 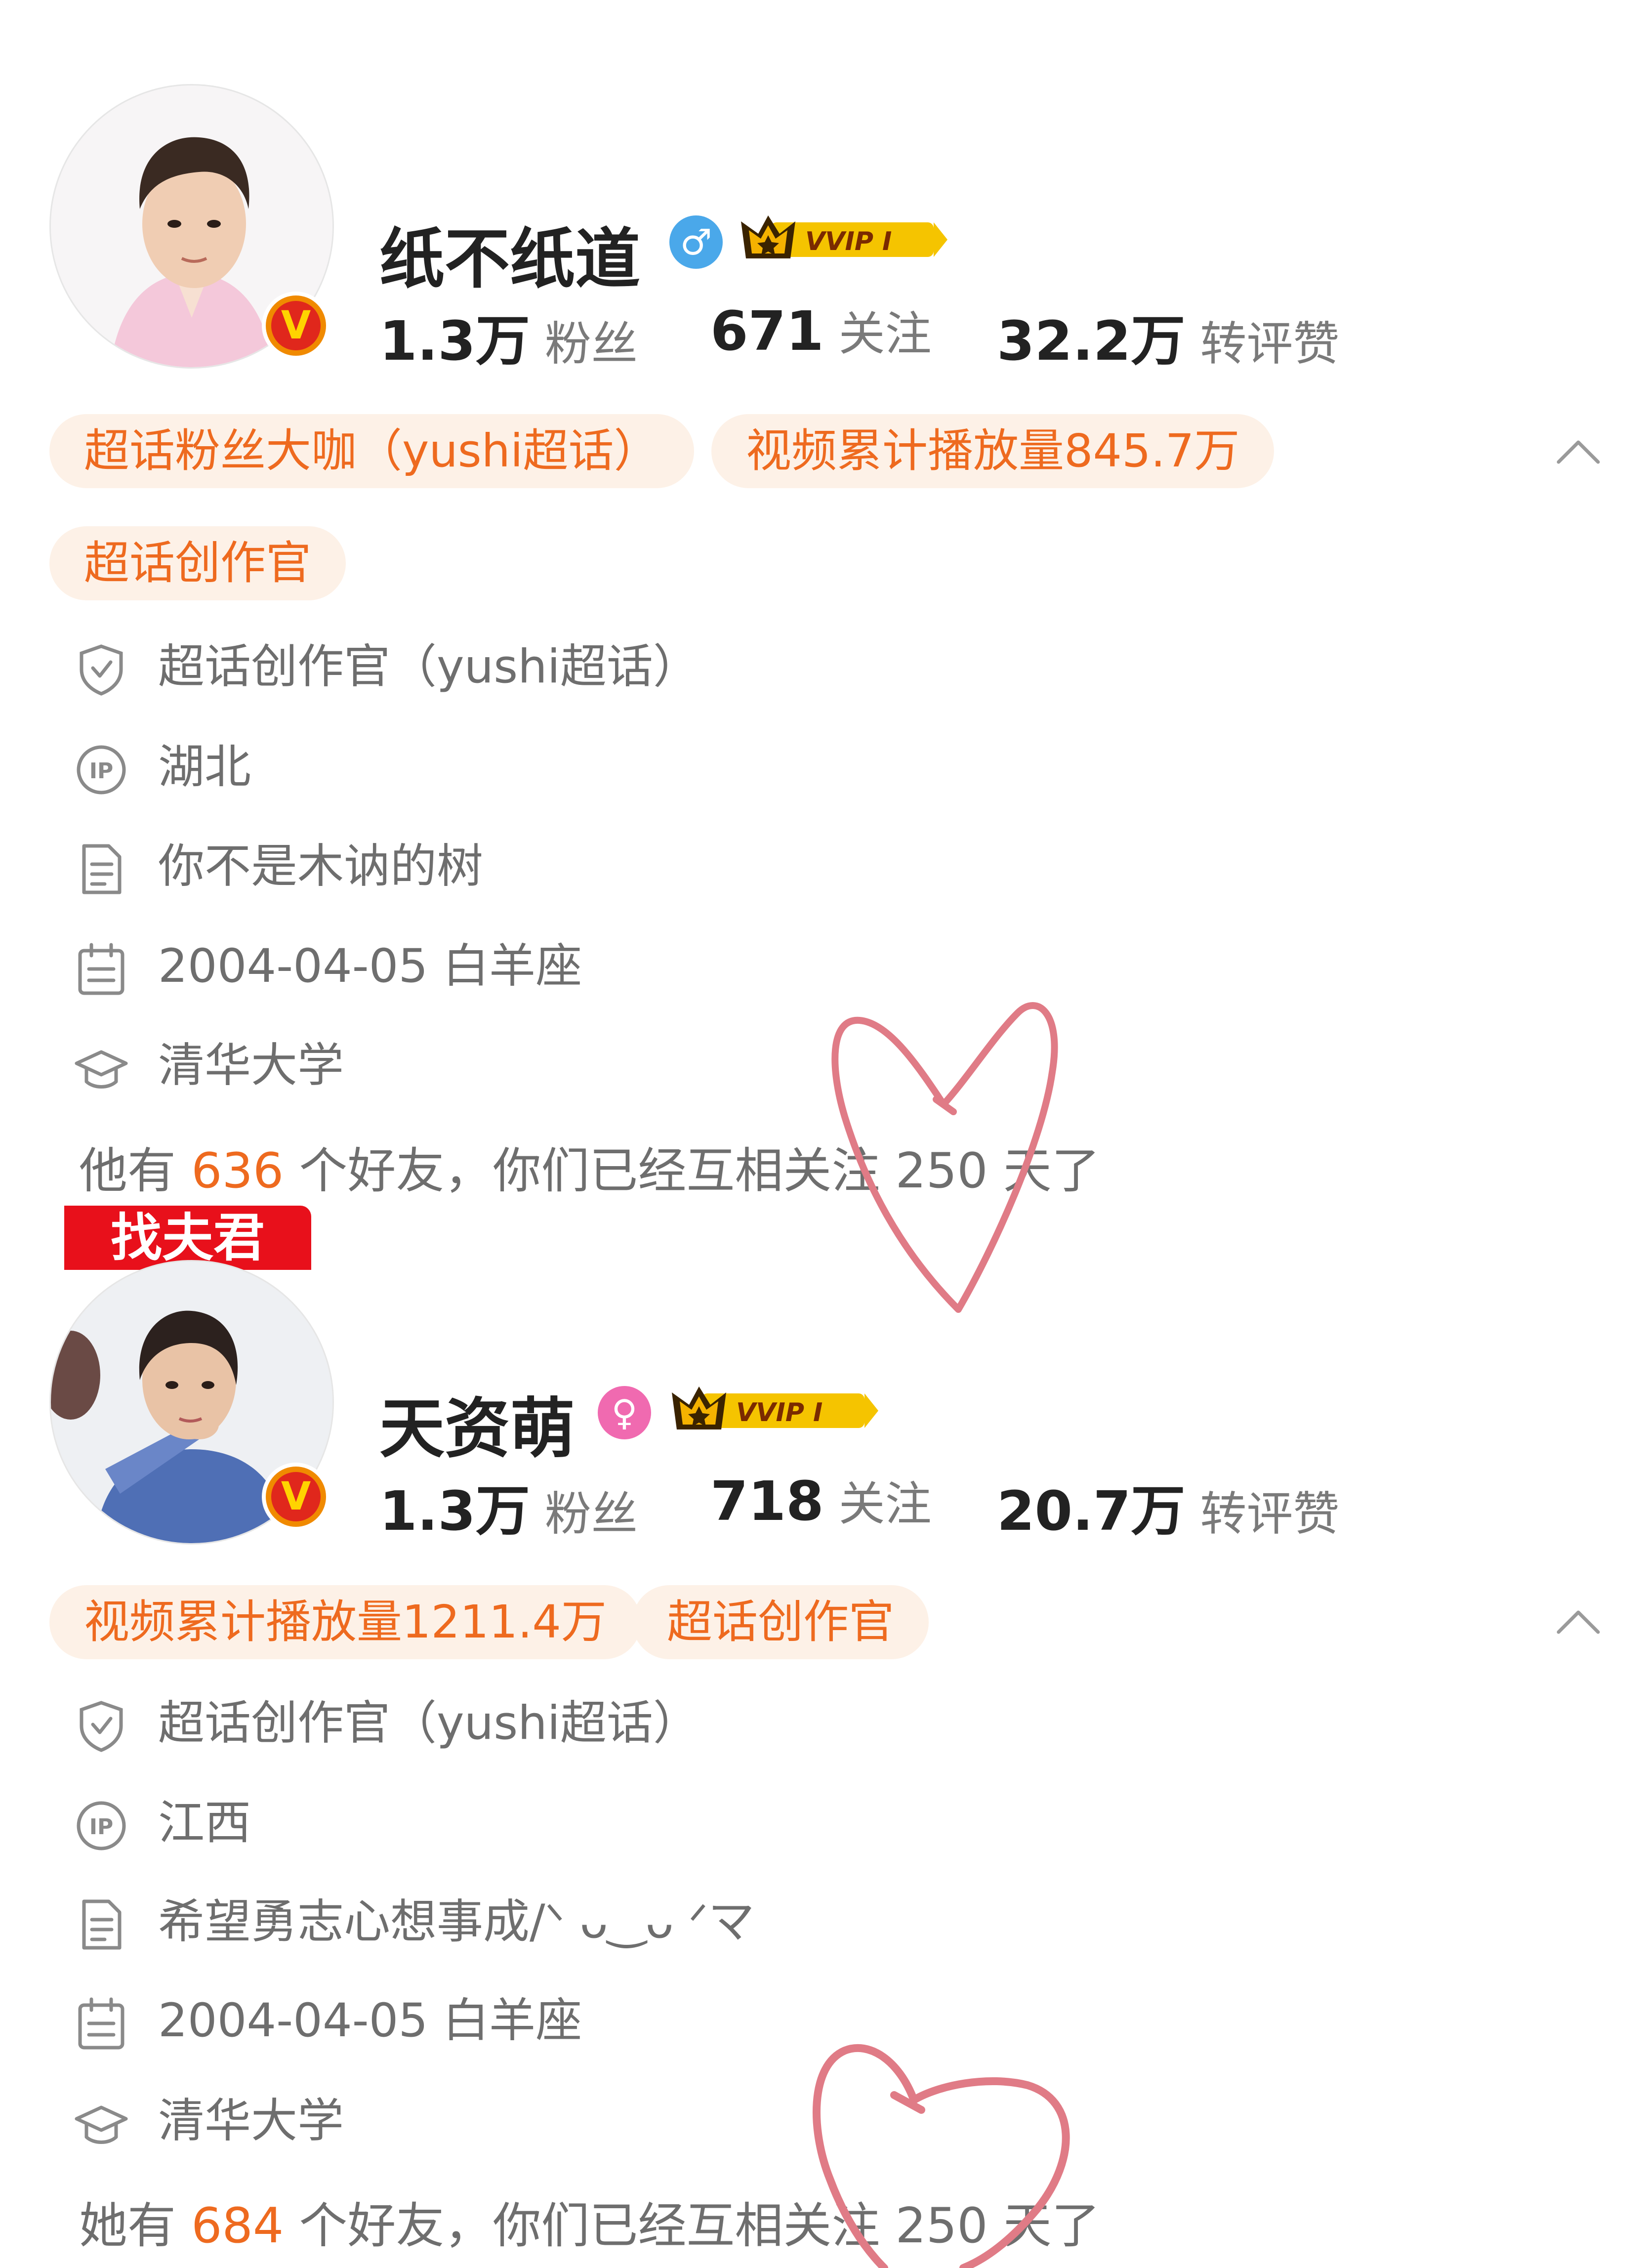 I want to click on info-ip-location: IP 湖北, so click(x=162, y=767).